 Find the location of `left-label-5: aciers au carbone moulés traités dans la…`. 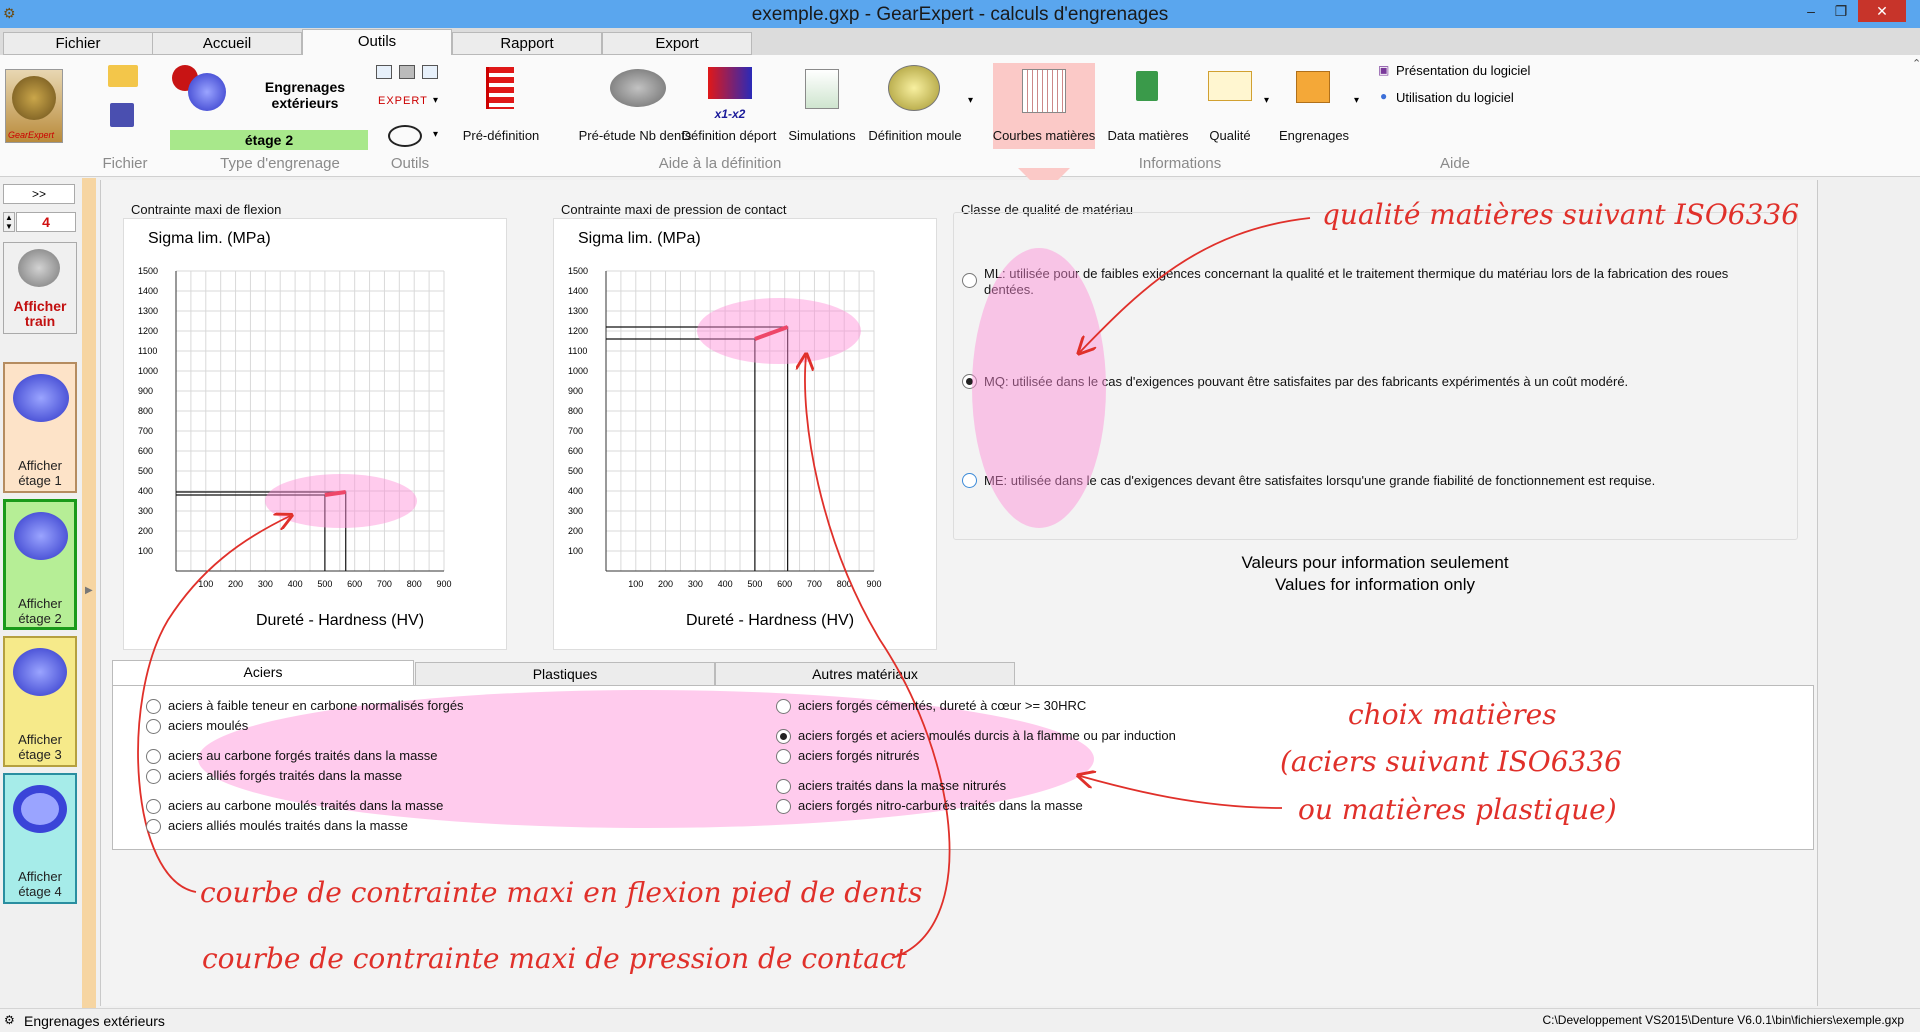

left-label-5: aciers au carbone moulés traités dans la… is located at coordinates (306, 805).